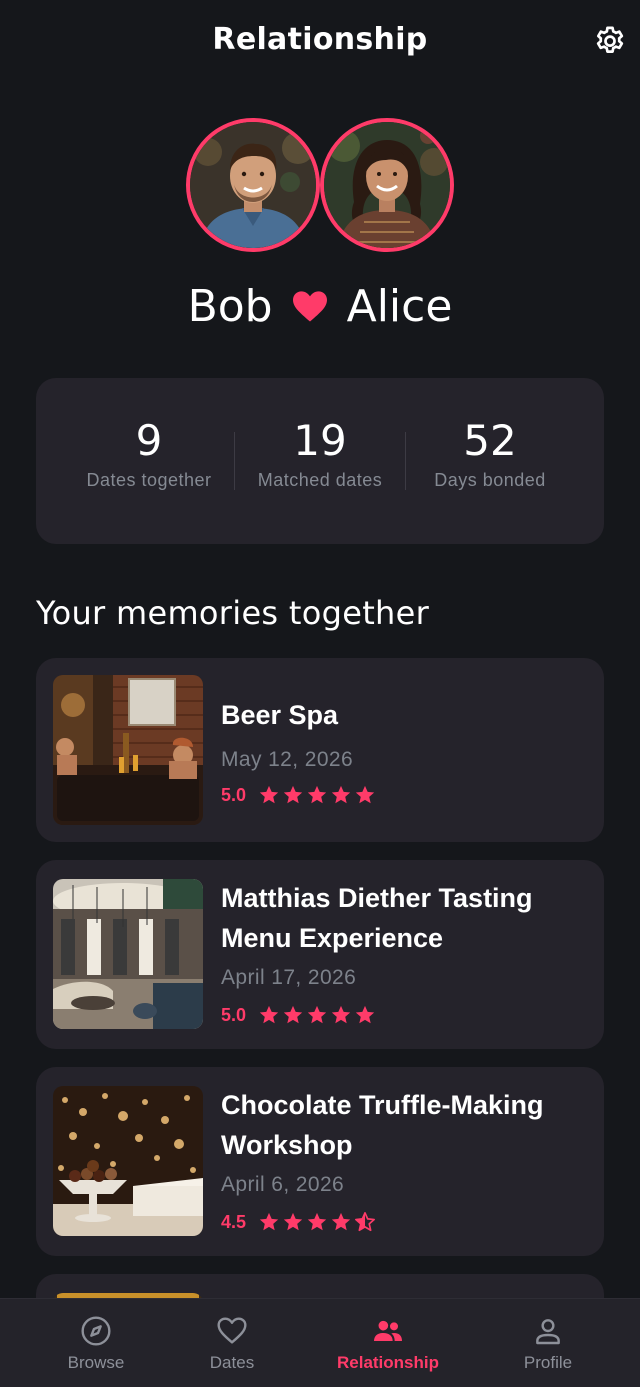  Describe the element at coordinates (283, 1184) in the screenshot. I see `memory-date: April 6, 2026` at that location.